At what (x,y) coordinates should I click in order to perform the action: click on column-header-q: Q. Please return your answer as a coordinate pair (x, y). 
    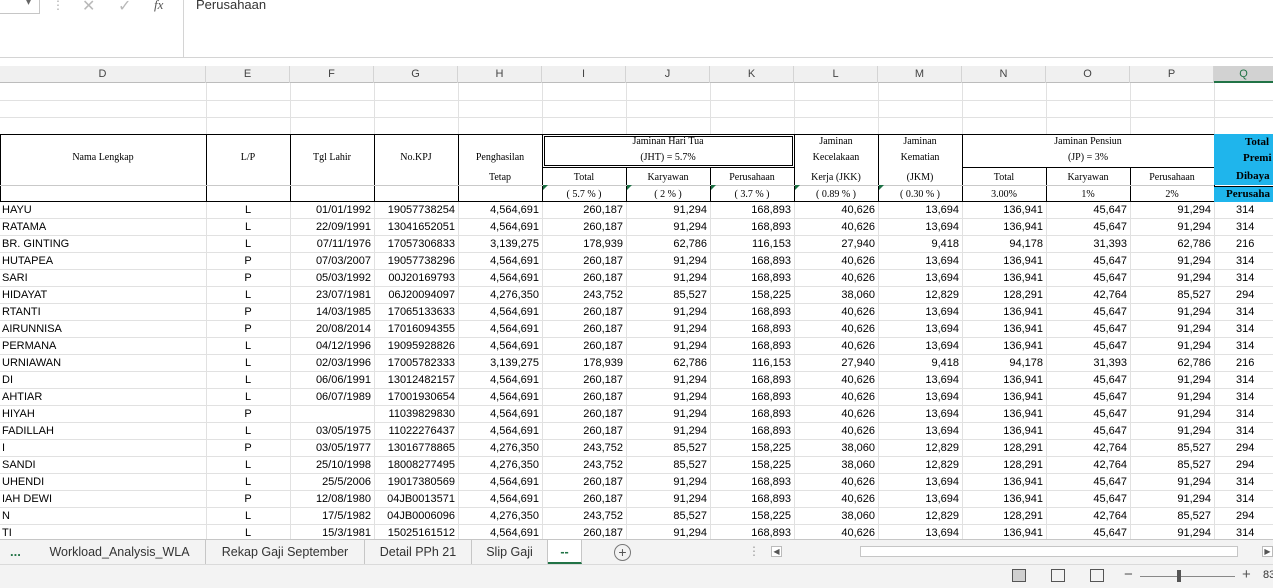
    Looking at the image, I should click on (1243, 74).